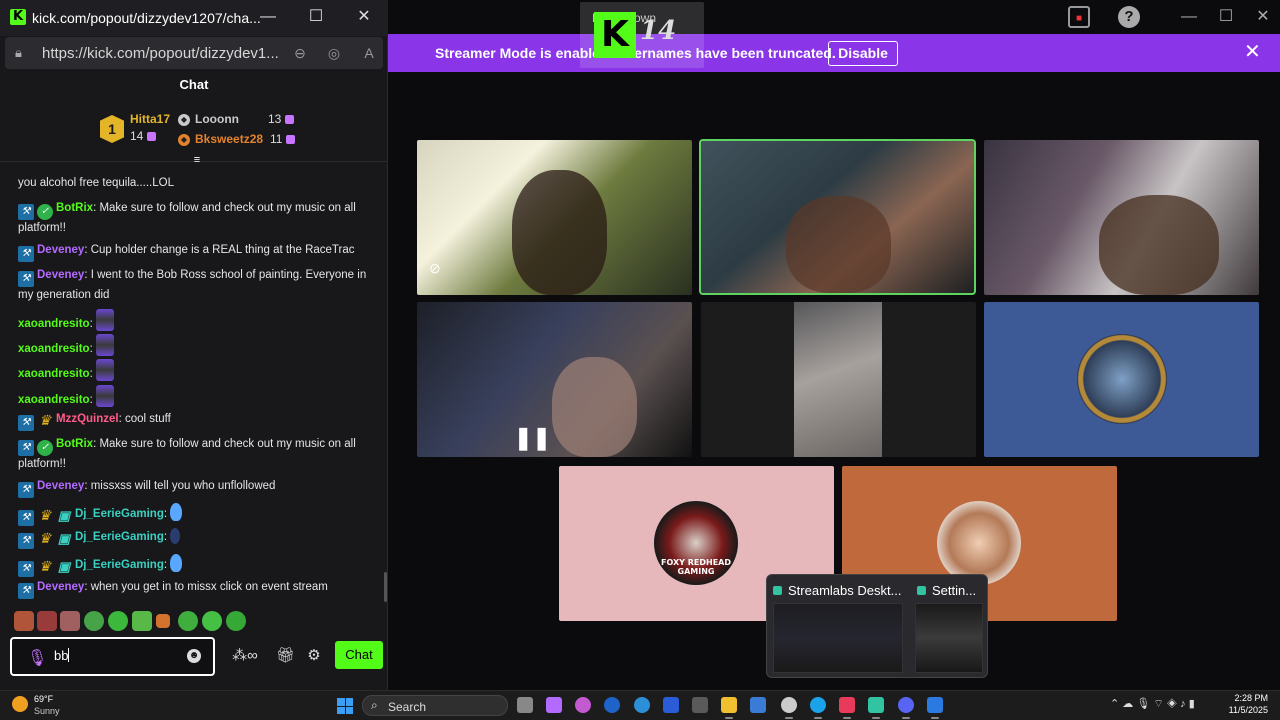 Image resolution: width=1280 pixels, height=720 pixels. What do you see at coordinates (184, 140) in the screenshot?
I see `bronze-medal-icon: ◆` at bounding box center [184, 140].